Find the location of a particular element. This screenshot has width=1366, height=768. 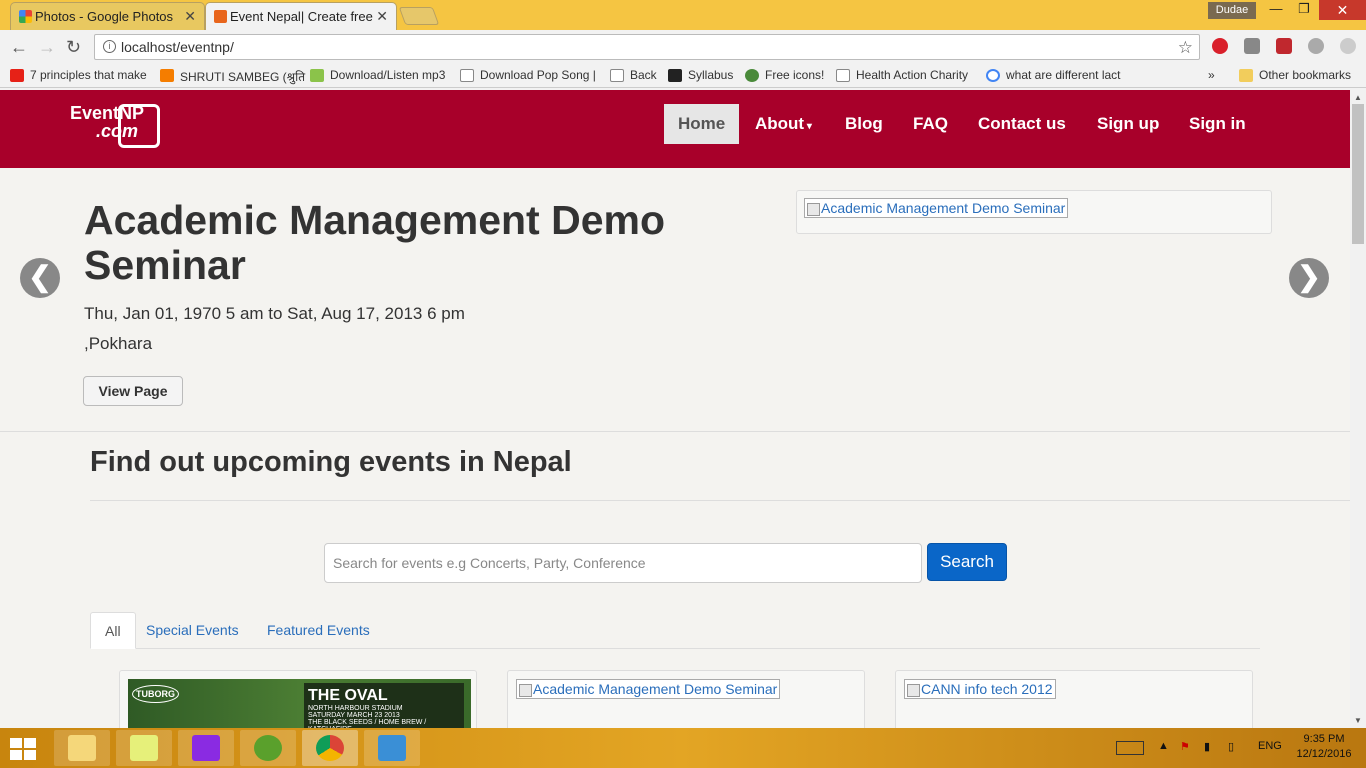

event-card: Academic Management Demo Seminar is located at coordinates (686, 699).